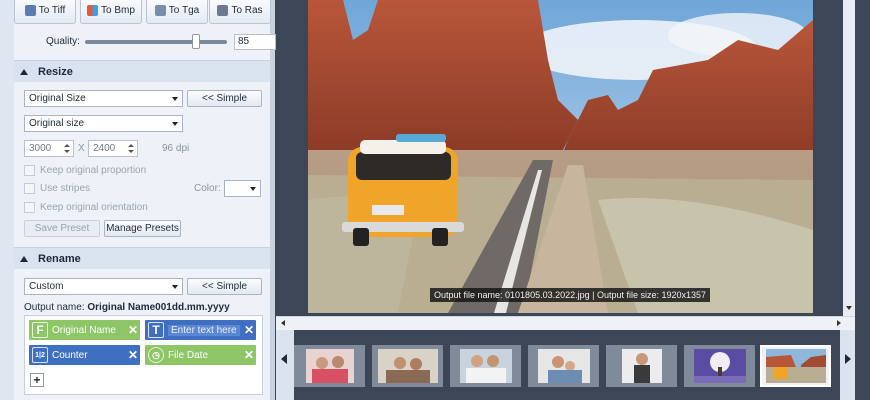 The height and width of the screenshot is (400, 870). I want to click on keep-orientation-checkbox: Keep original orientation, so click(86, 207).